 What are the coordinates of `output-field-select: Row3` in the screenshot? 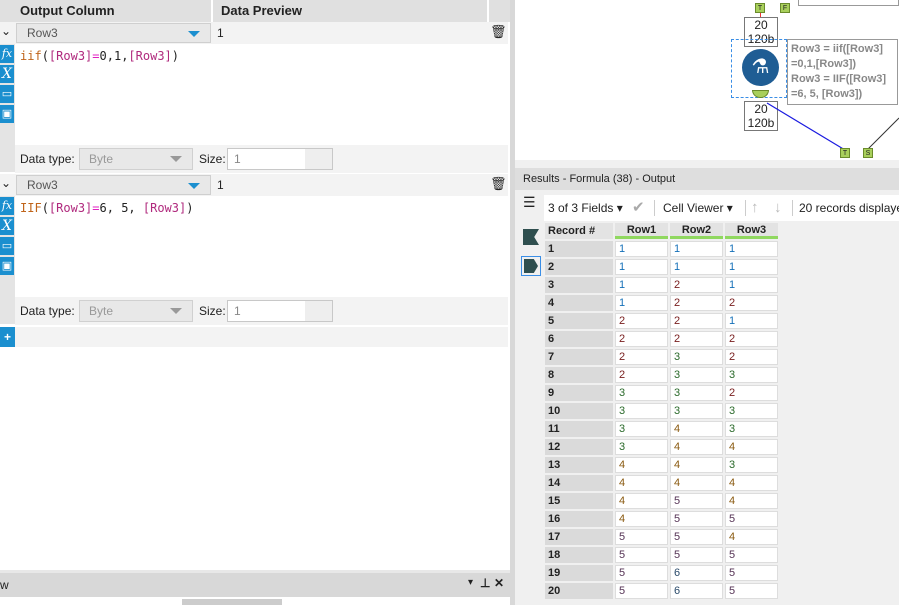 It's located at (113, 185).